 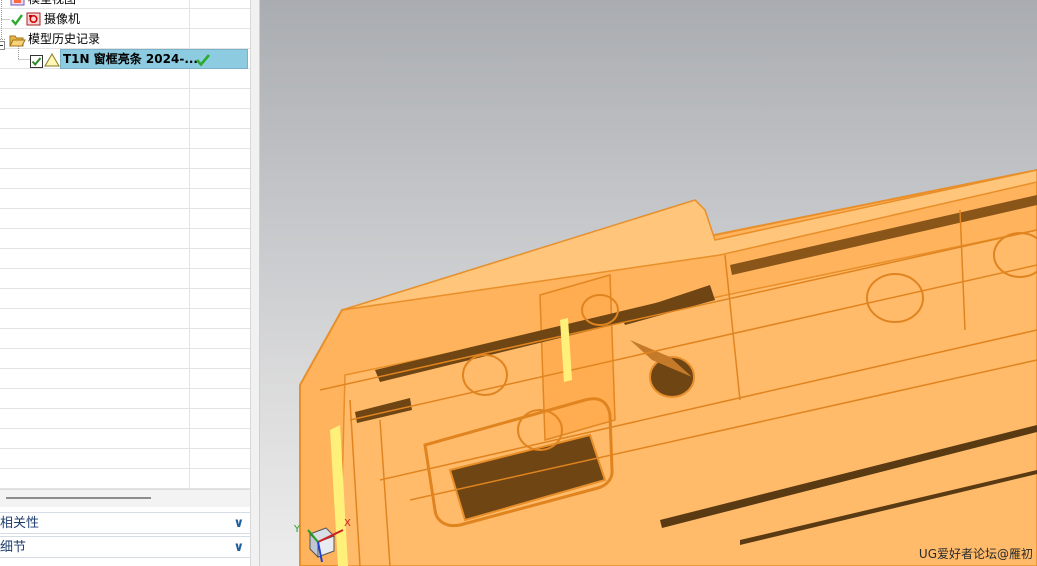 What do you see at coordinates (17, 21) in the screenshot?
I see `checkmark-icon` at bounding box center [17, 21].